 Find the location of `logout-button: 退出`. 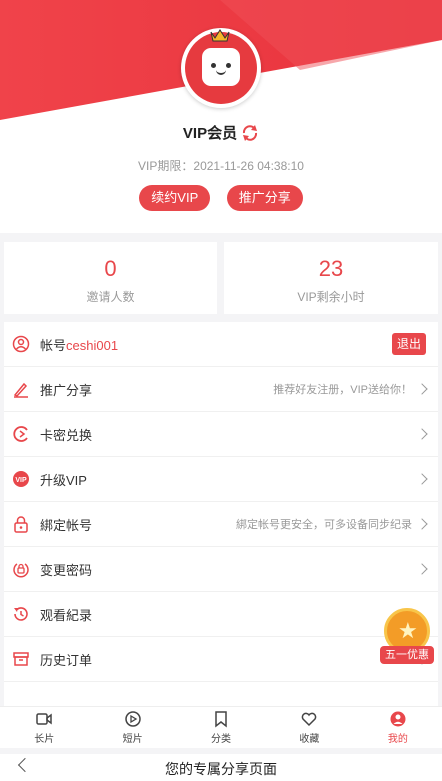

logout-button: 退出 is located at coordinates (408, 344).